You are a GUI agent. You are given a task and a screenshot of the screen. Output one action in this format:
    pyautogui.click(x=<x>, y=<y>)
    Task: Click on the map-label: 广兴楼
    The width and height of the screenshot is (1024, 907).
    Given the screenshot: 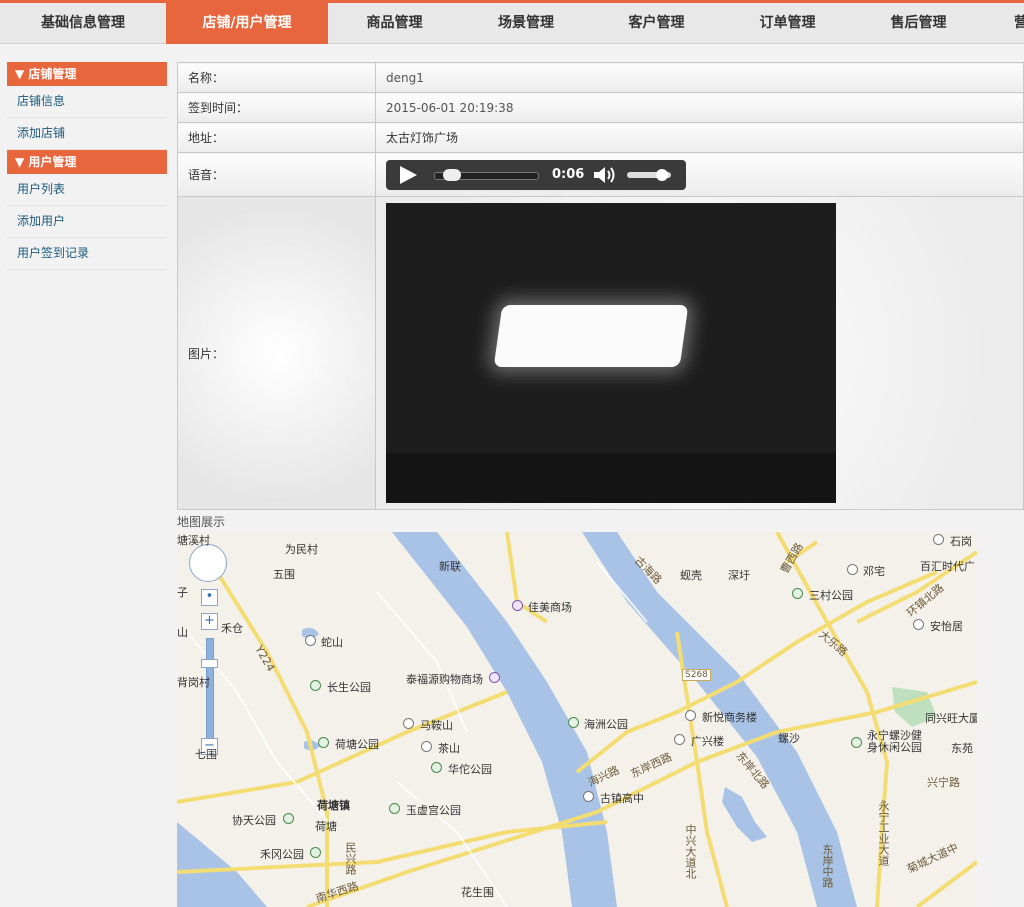 What is the action you would take?
    pyautogui.click(x=707, y=741)
    